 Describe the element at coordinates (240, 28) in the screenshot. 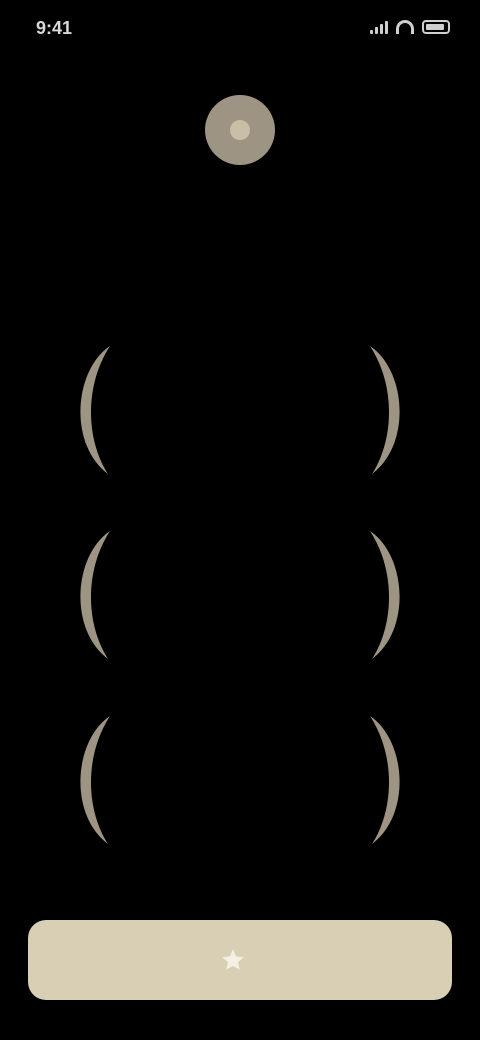

I see `status-bar: 9:41` at that location.